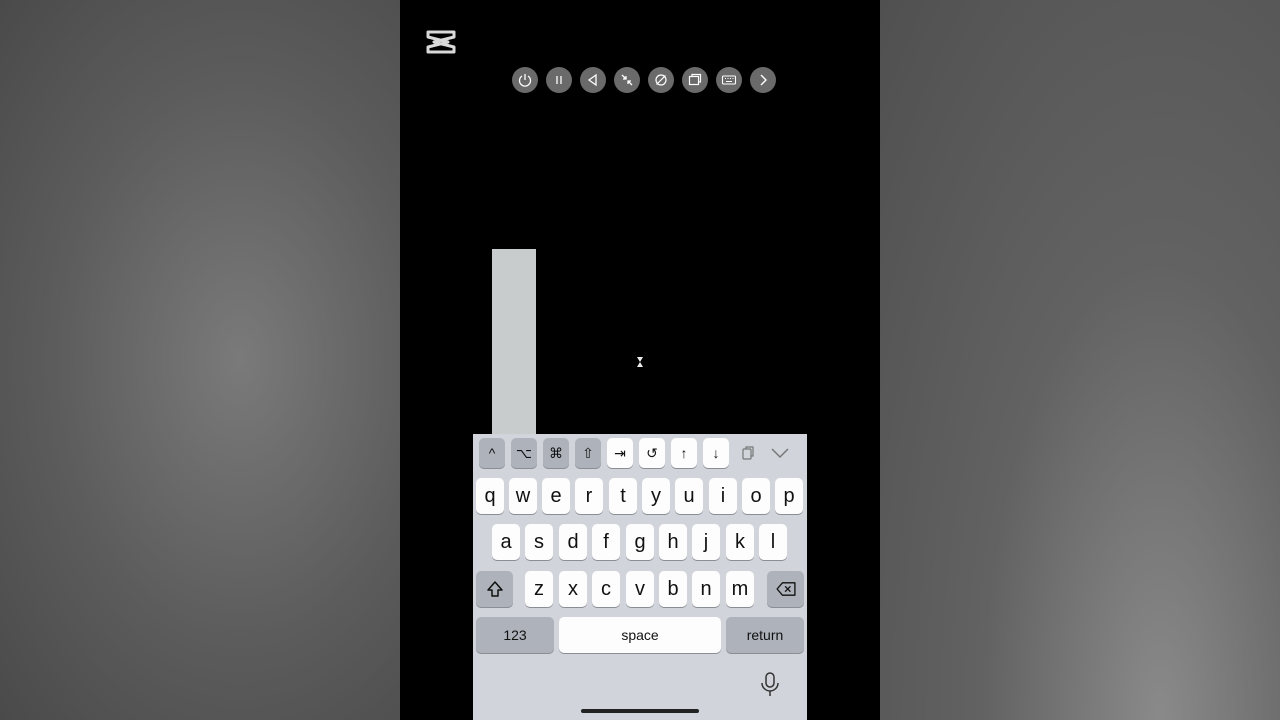 The height and width of the screenshot is (720, 1280). I want to click on key-g: g, so click(640, 542).